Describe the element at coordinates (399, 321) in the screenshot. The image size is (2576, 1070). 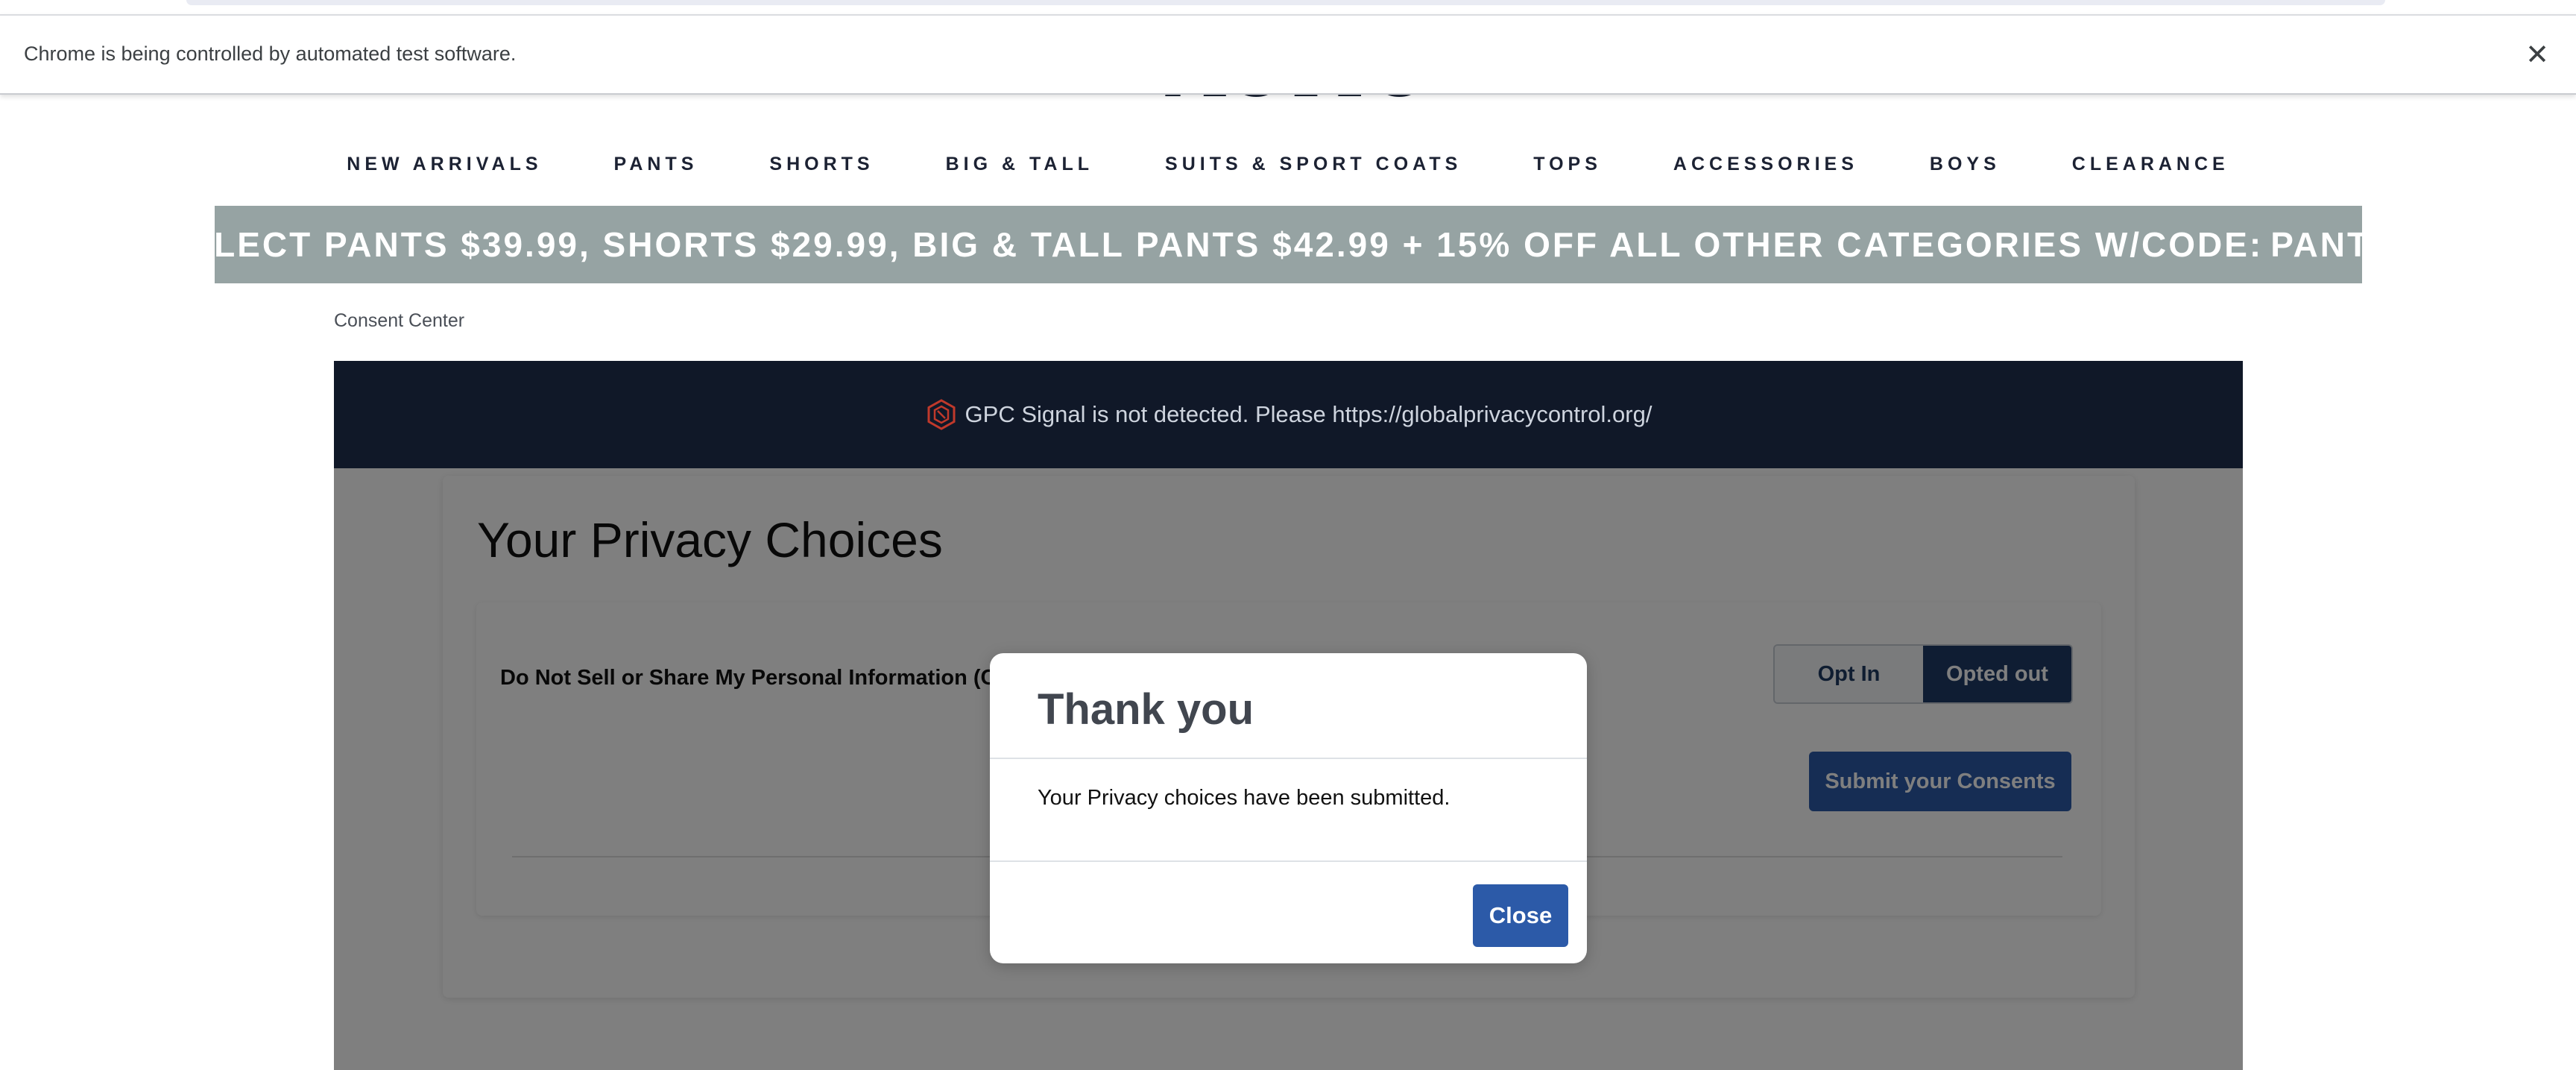
I see `breadcrumb: Consent Center` at that location.